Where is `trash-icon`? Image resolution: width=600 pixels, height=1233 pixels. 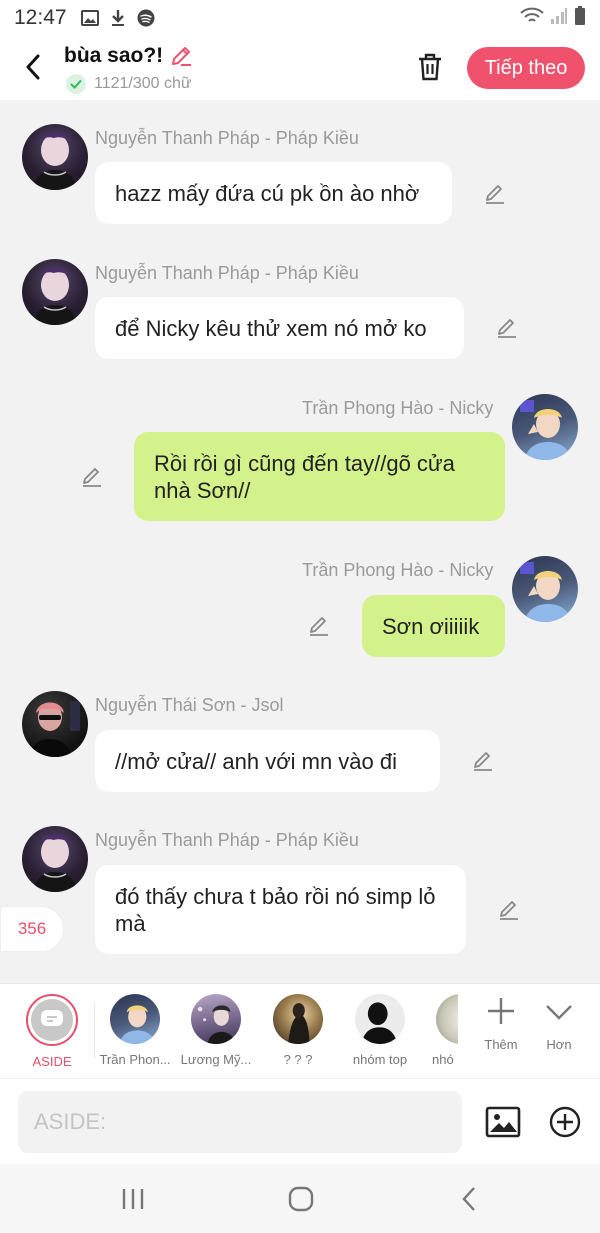 trash-icon is located at coordinates (430, 67).